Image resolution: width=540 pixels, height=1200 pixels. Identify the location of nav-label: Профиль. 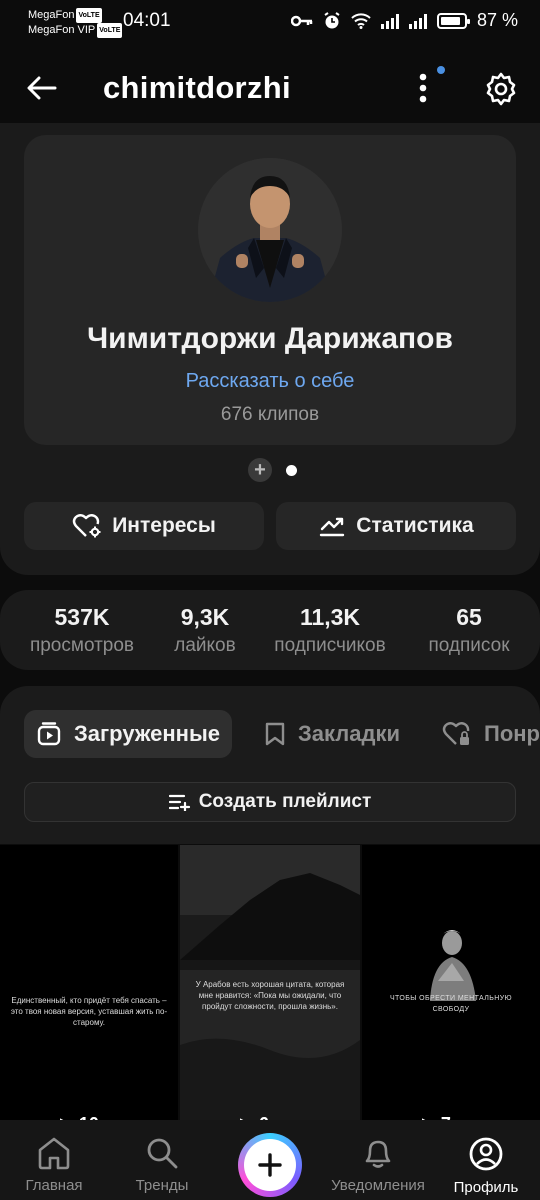
(486, 1187).